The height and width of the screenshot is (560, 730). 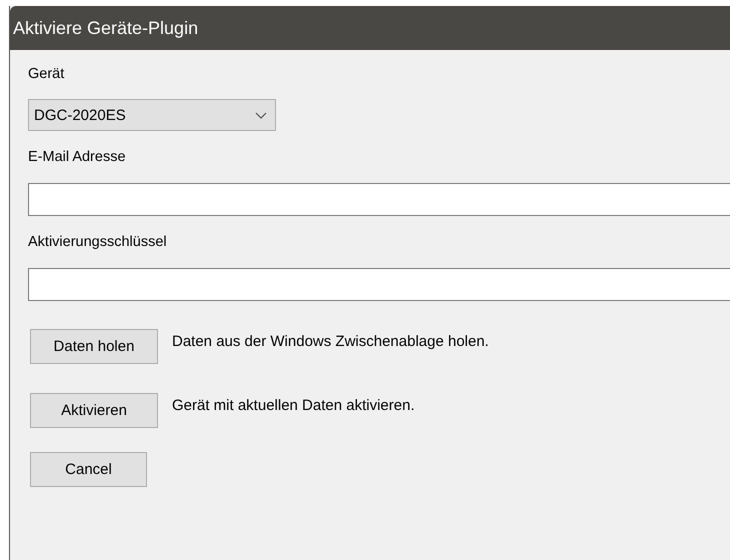 What do you see at coordinates (261, 115) in the screenshot?
I see `chevron-down-icon` at bounding box center [261, 115].